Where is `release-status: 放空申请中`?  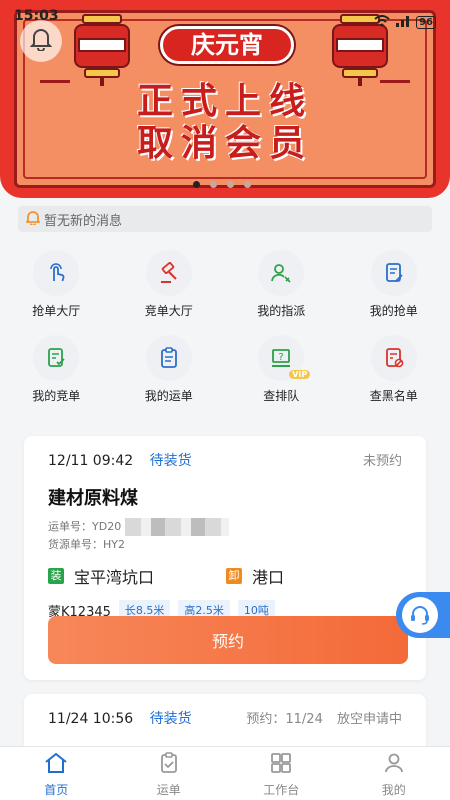 release-status: 放空申请中 is located at coordinates (369, 719).